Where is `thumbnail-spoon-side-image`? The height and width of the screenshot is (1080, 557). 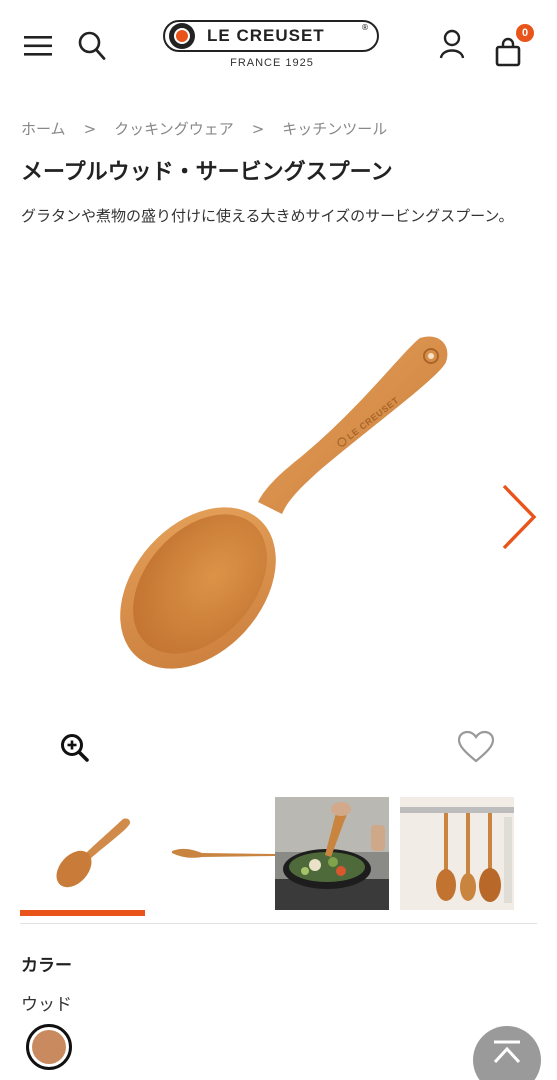
thumbnail-spoon-side-image is located at coordinates (224, 853).